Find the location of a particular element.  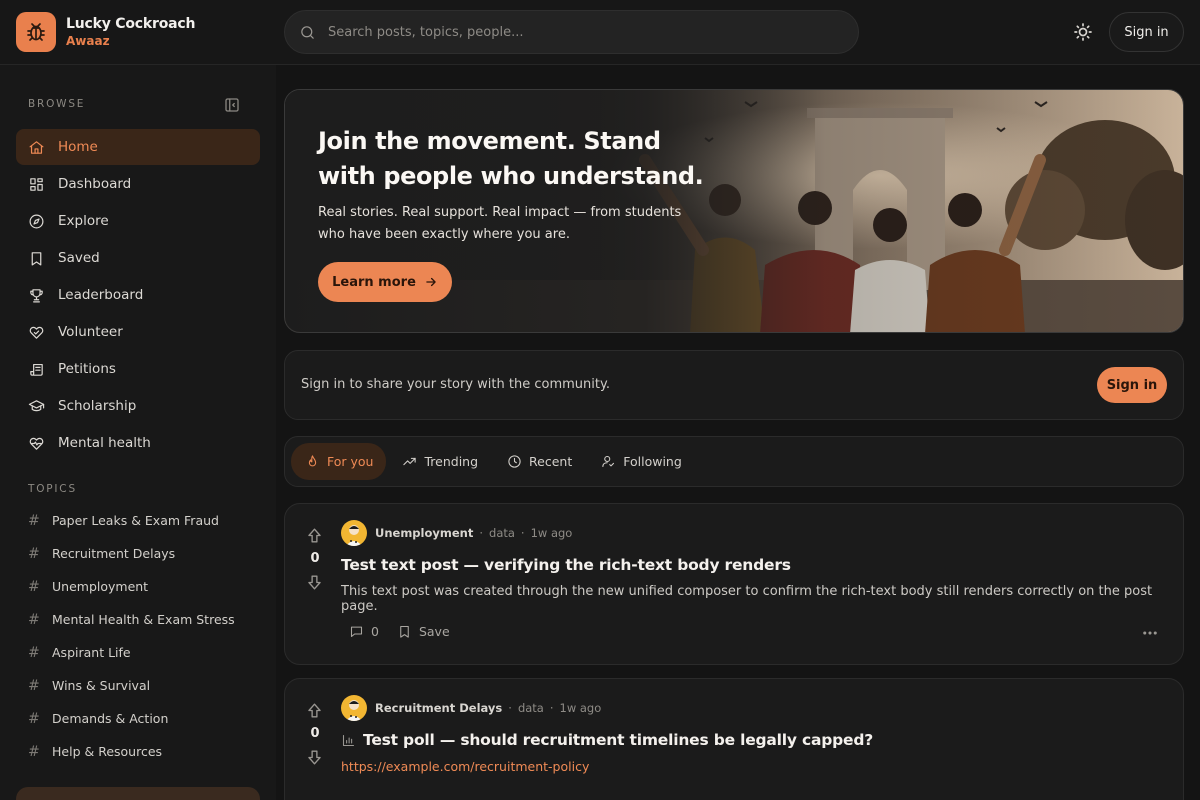

compass-icon is located at coordinates (36, 221).